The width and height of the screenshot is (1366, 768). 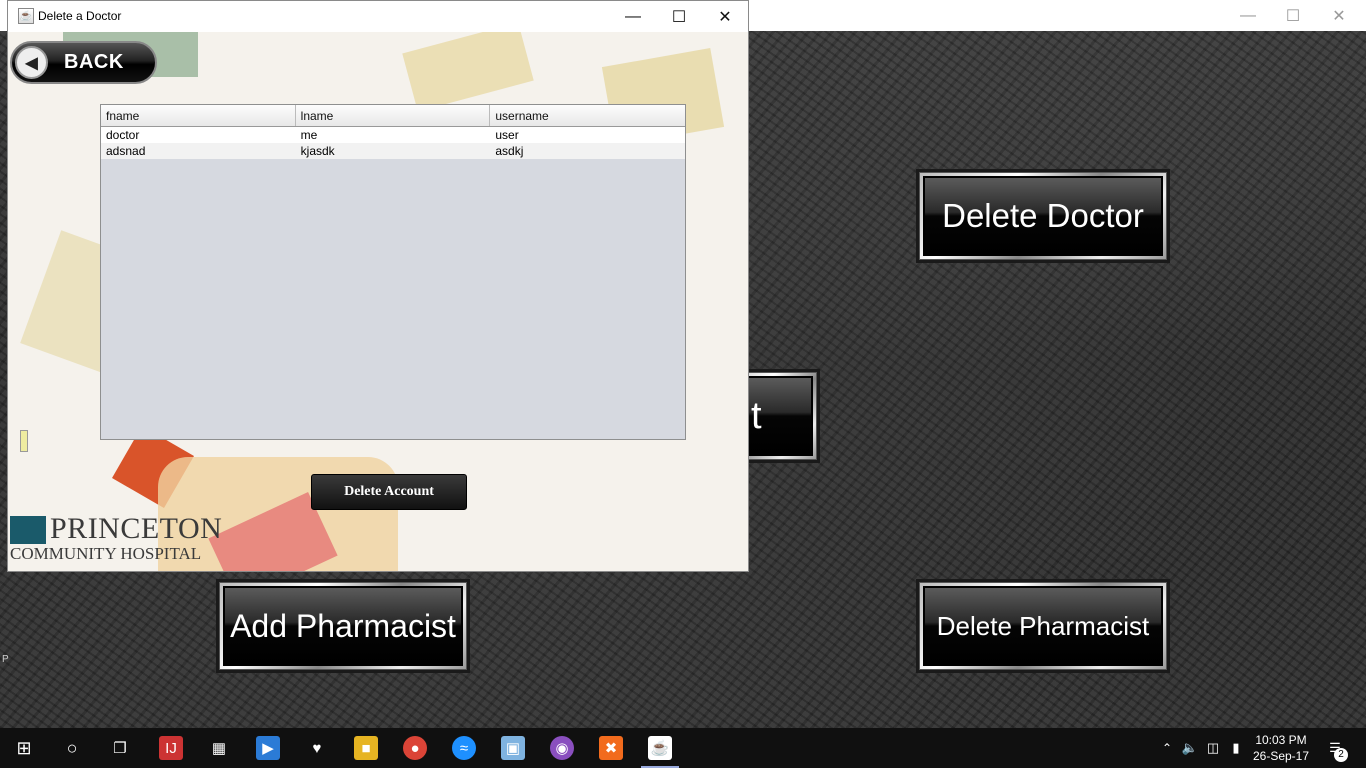 What do you see at coordinates (80, 16) in the screenshot?
I see `dialog-title: Delete a Doctor` at bounding box center [80, 16].